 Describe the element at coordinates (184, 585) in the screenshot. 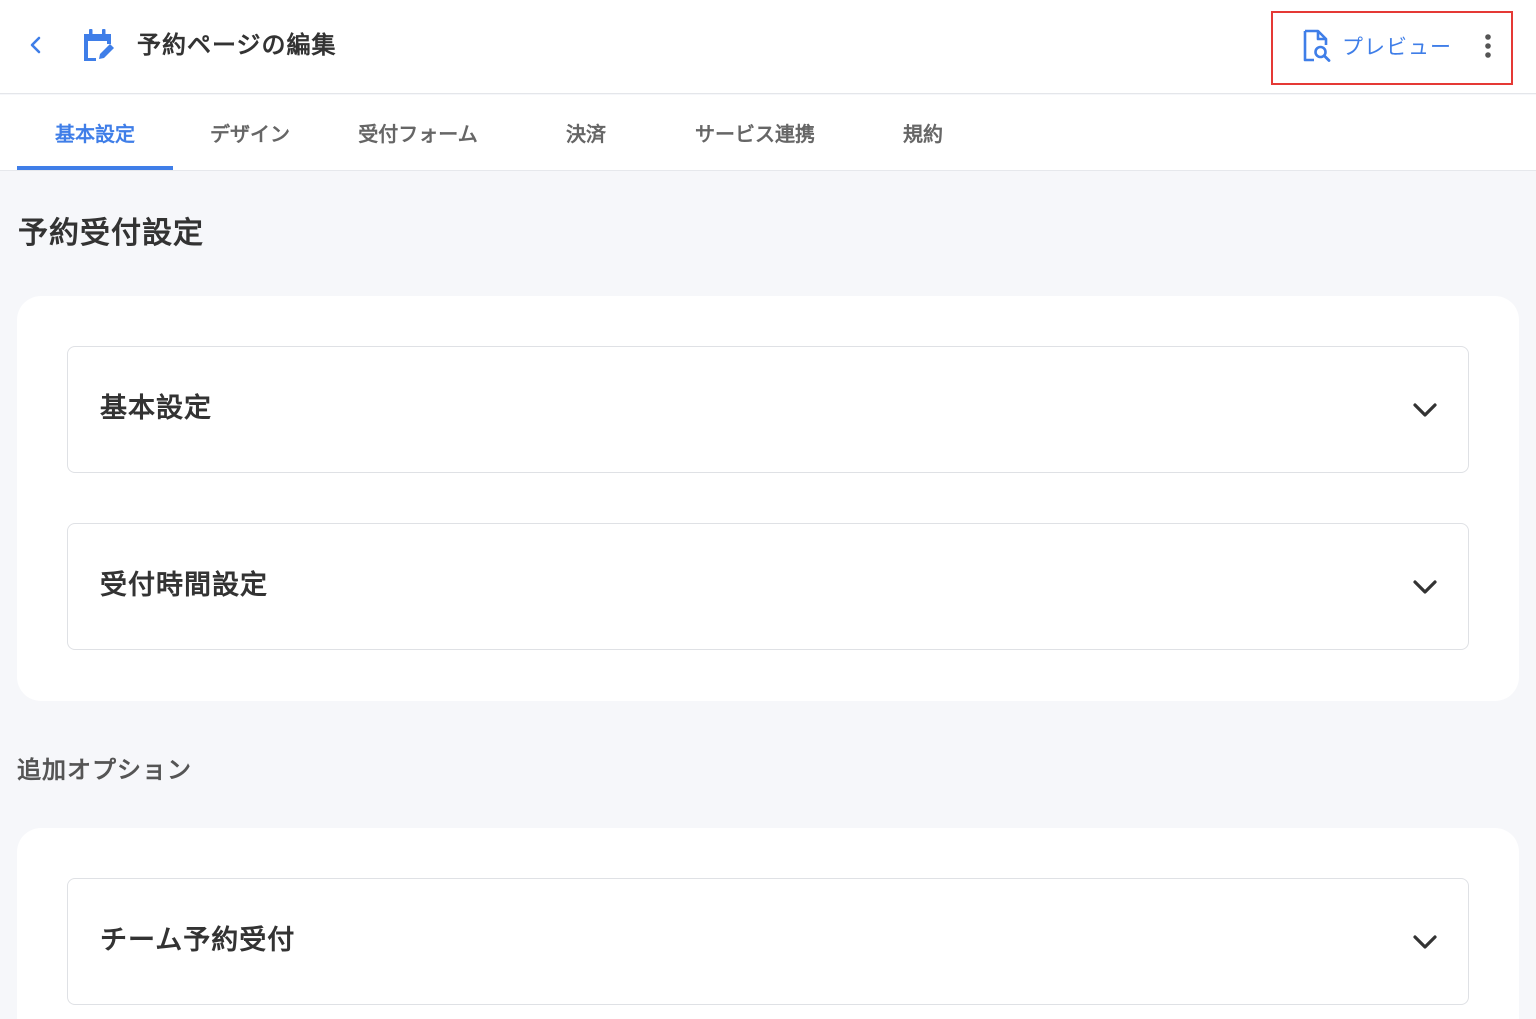

I see `accordion-label: 受付時間設定` at that location.